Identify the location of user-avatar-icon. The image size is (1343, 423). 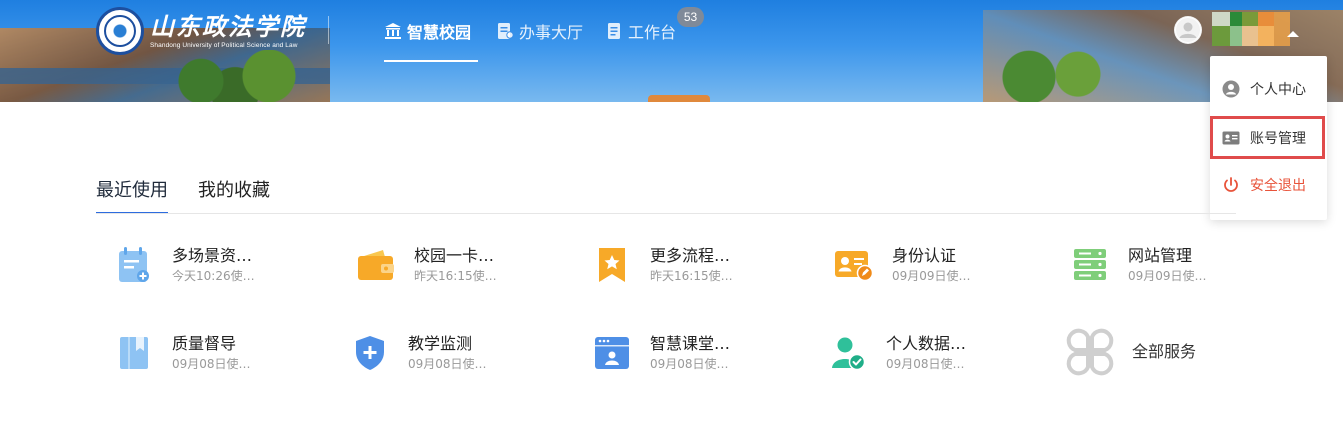
(1188, 30).